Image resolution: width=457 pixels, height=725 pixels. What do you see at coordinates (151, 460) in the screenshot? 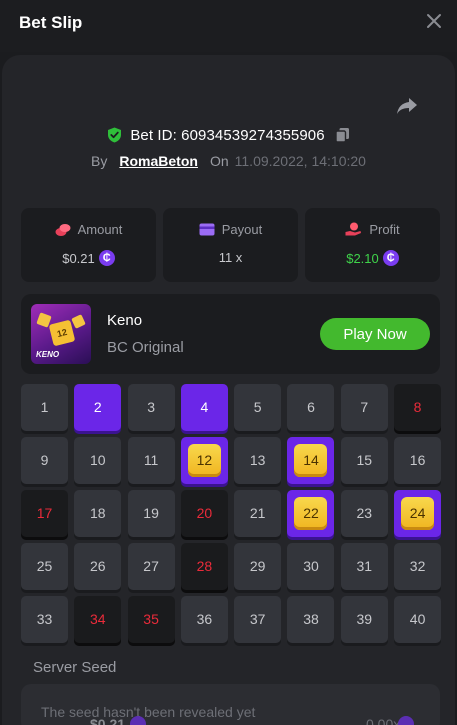
I see `keno-tile: 11` at bounding box center [151, 460].